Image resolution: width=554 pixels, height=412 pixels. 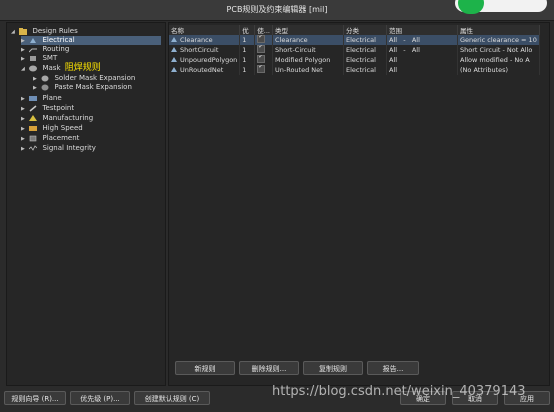 What do you see at coordinates (33, 68) in the screenshot?
I see `mask-icon` at bounding box center [33, 68].